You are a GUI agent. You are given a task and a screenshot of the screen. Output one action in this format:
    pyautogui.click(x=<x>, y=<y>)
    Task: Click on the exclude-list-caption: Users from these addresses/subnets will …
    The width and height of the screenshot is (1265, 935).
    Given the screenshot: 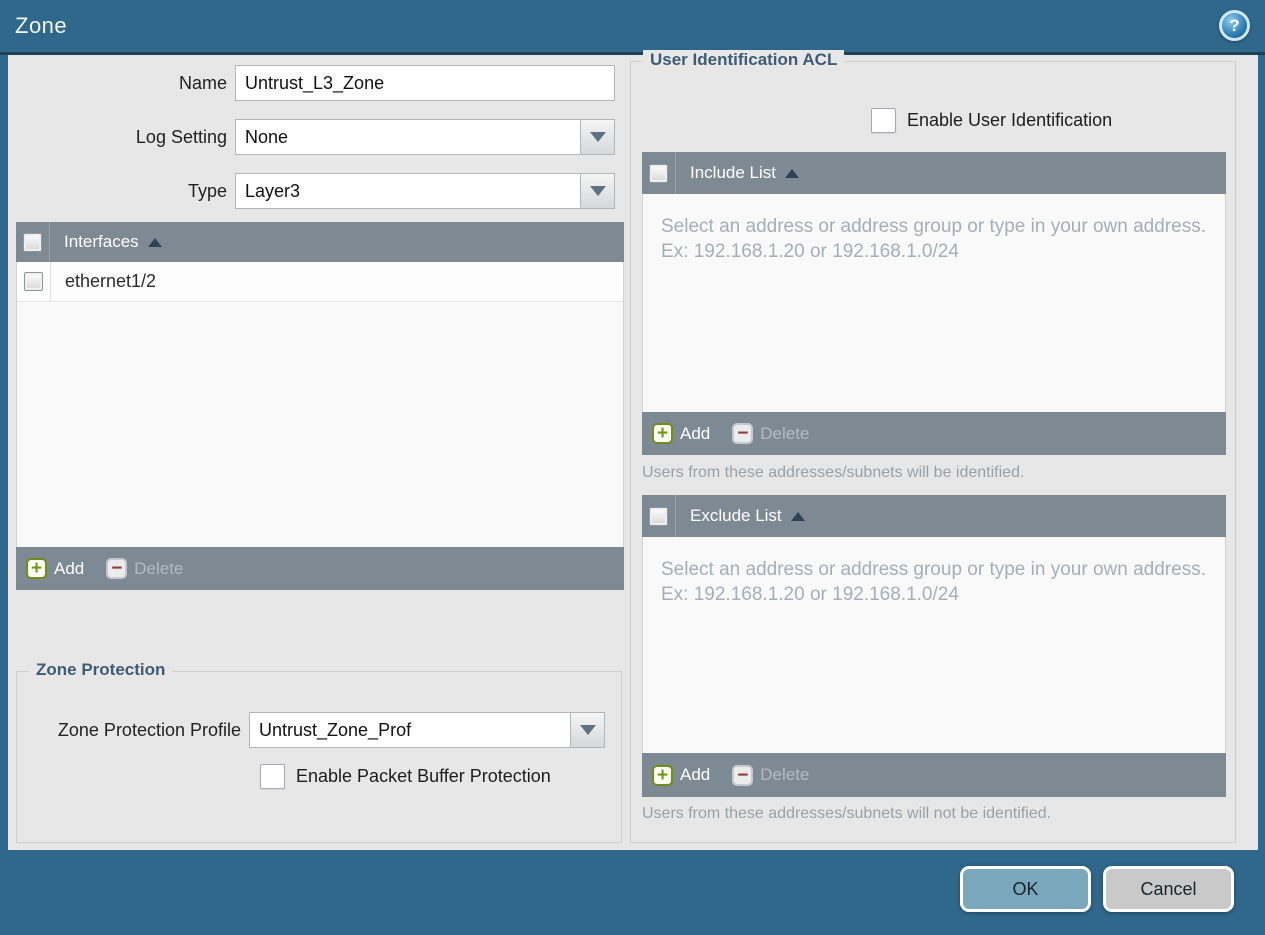 What is the action you would take?
    pyautogui.click(x=847, y=813)
    